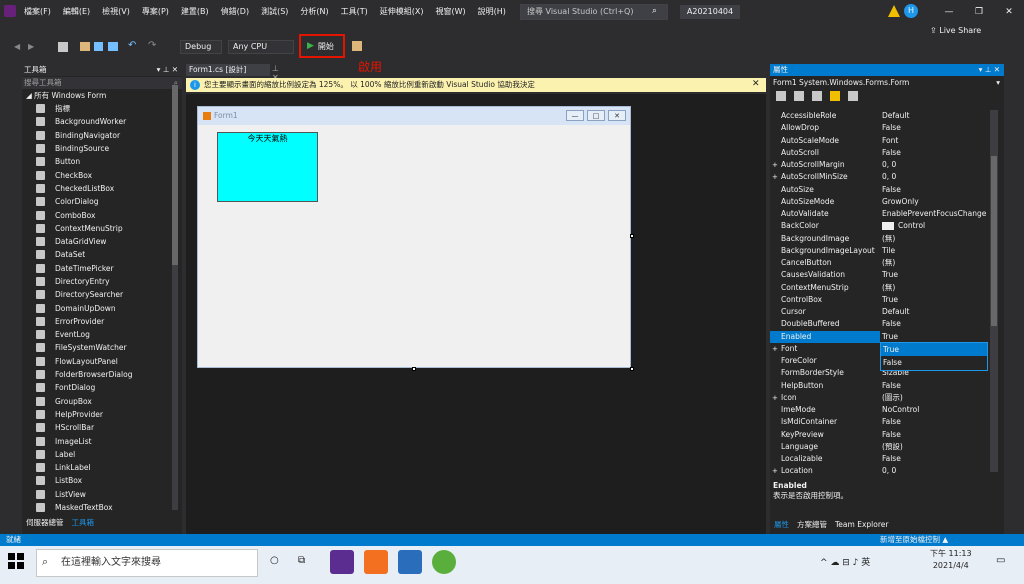 The width and height of the screenshot is (1024, 584). I want to click on toolbox-item: CheckedListBox, so click(102, 188).